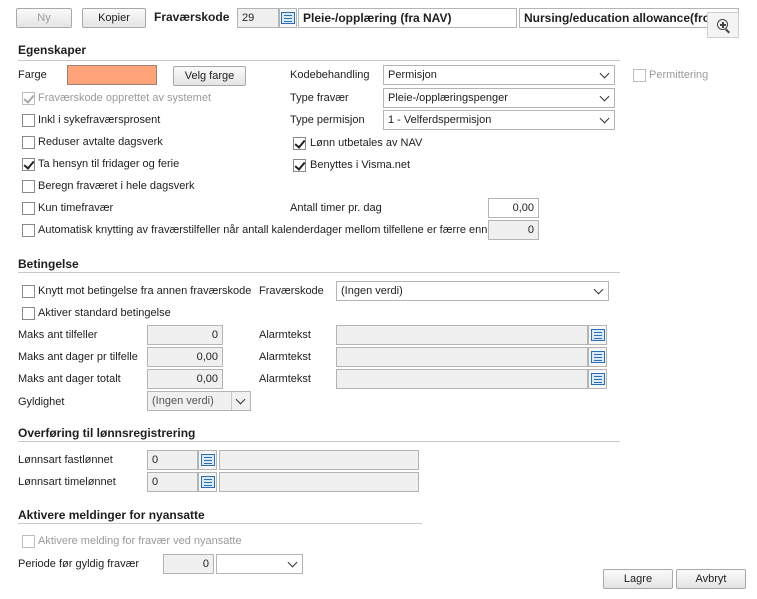 This screenshot has height=599, width=757. What do you see at coordinates (100, 142) in the screenshot?
I see `reduser-label: Reduser avtalte dagsverk` at bounding box center [100, 142].